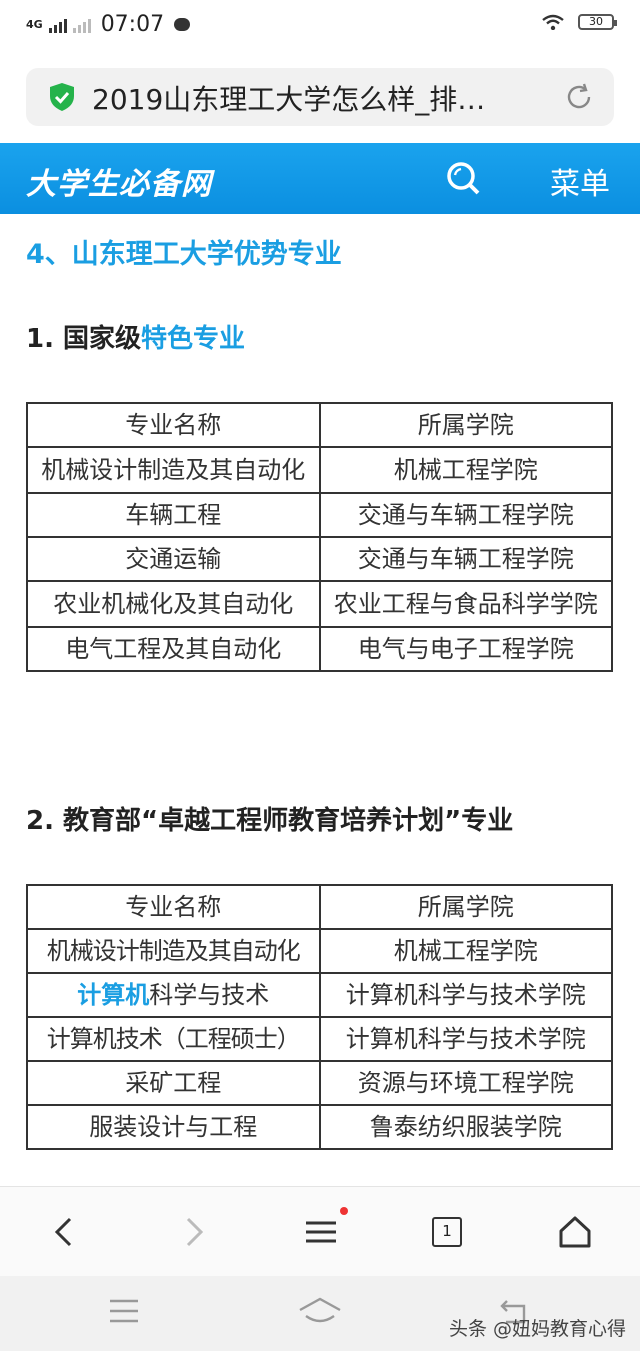  Describe the element at coordinates (65, 1232) in the screenshot. I see `back-icon` at that location.